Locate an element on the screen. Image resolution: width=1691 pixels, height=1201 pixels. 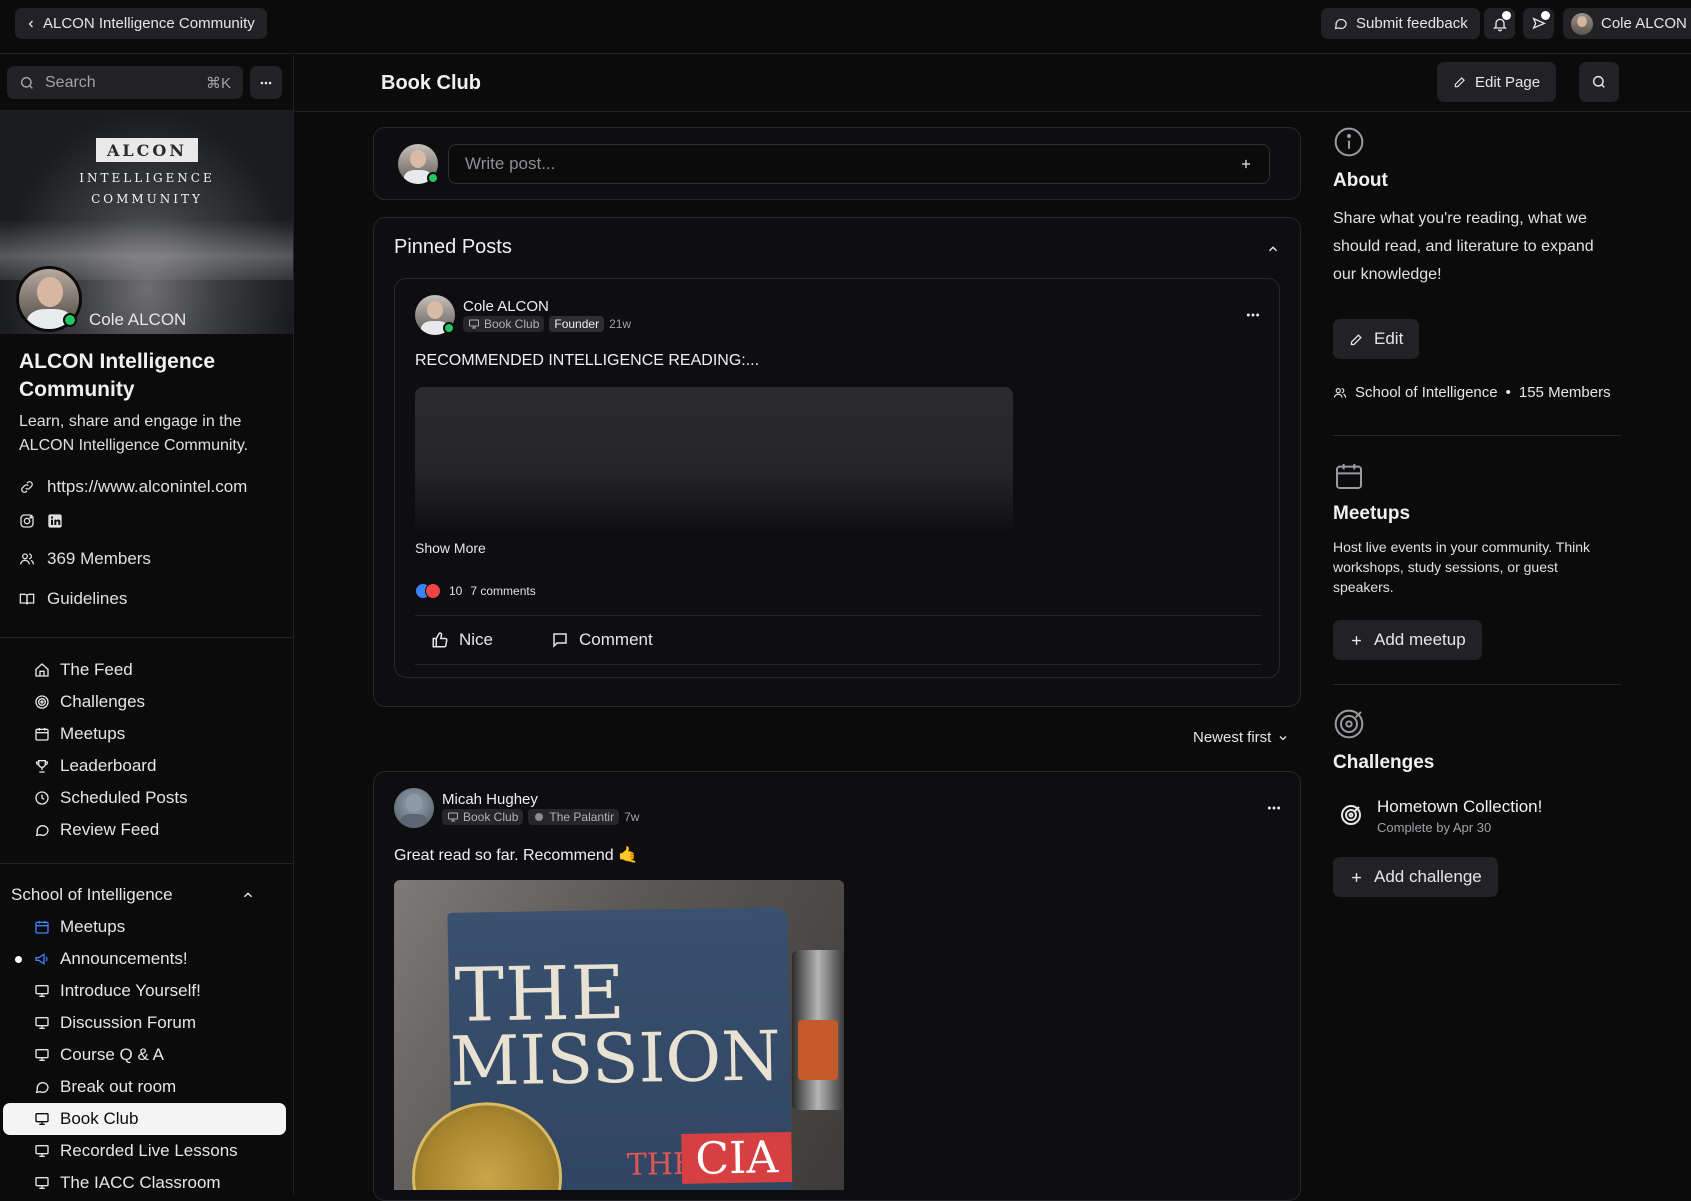
submit-feedback-button: Submit feedback is located at coordinates (1400, 23).